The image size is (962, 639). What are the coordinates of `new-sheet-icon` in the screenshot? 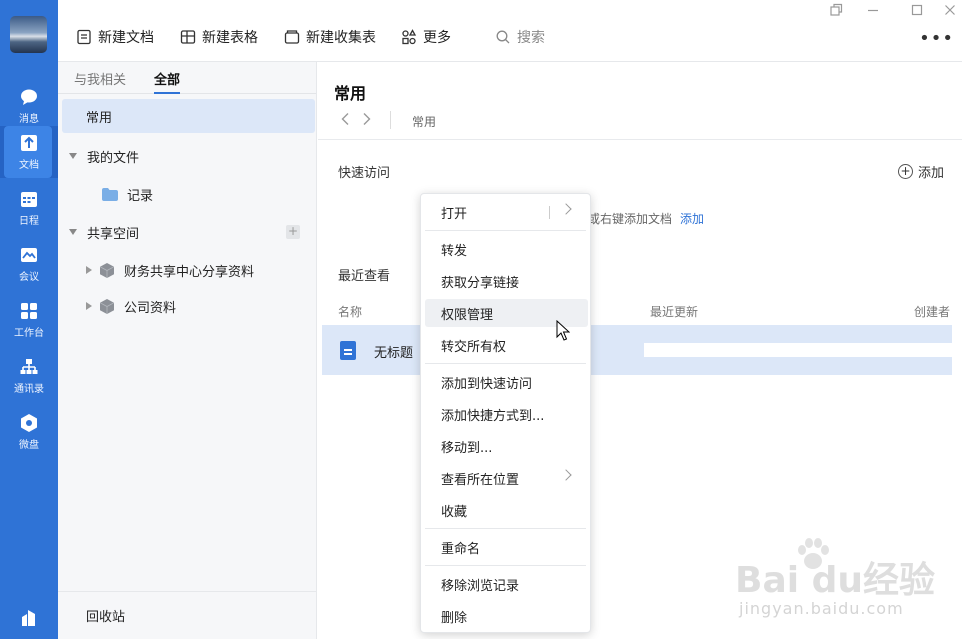 It's located at (188, 37).